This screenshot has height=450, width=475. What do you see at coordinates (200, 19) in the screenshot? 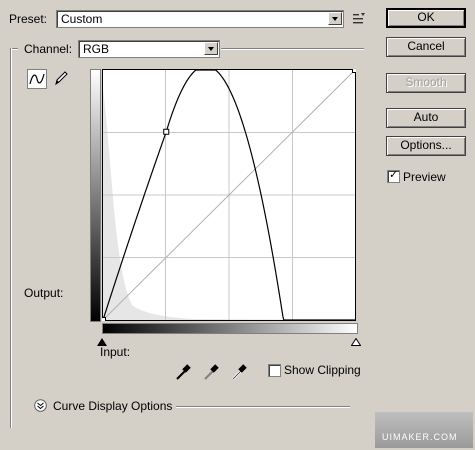
I see `preset-select: Custom` at bounding box center [200, 19].